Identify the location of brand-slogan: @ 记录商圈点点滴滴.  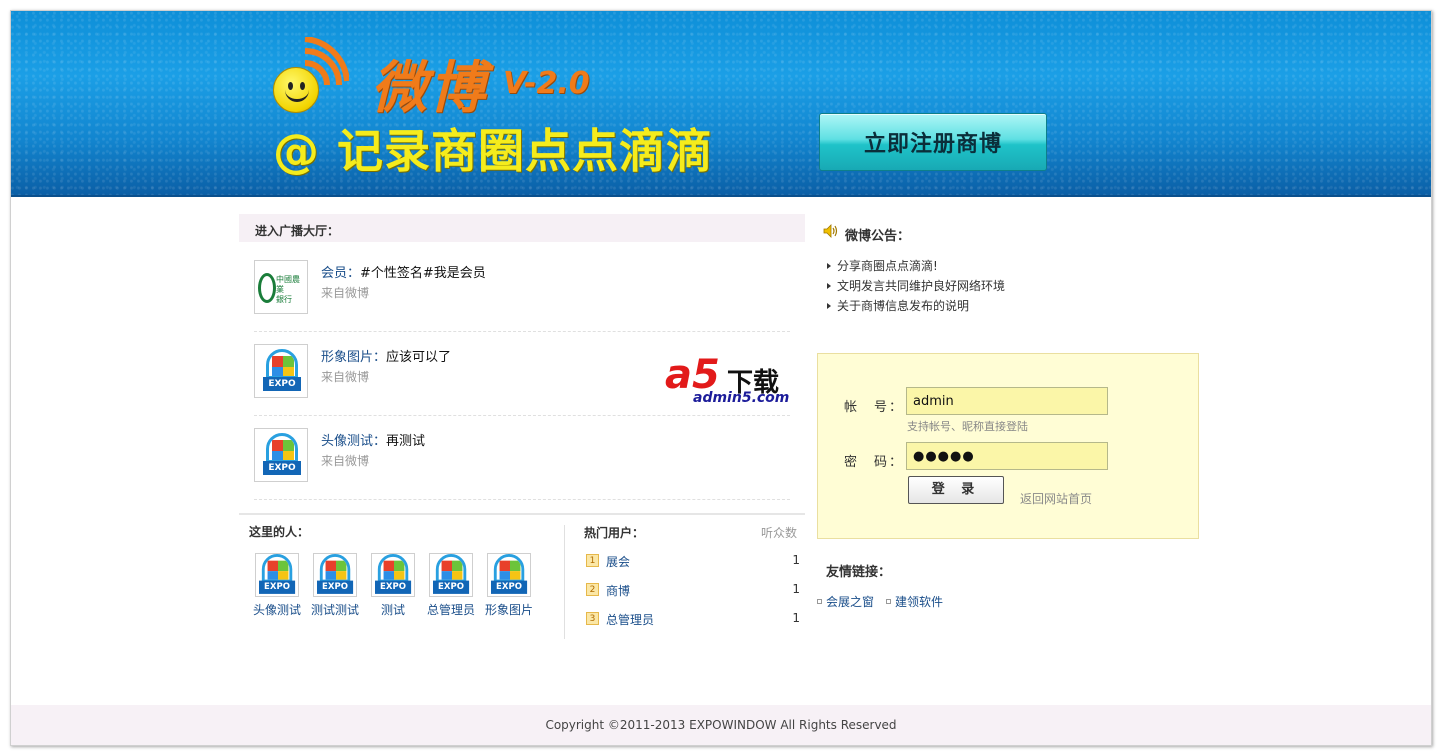
(493, 151).